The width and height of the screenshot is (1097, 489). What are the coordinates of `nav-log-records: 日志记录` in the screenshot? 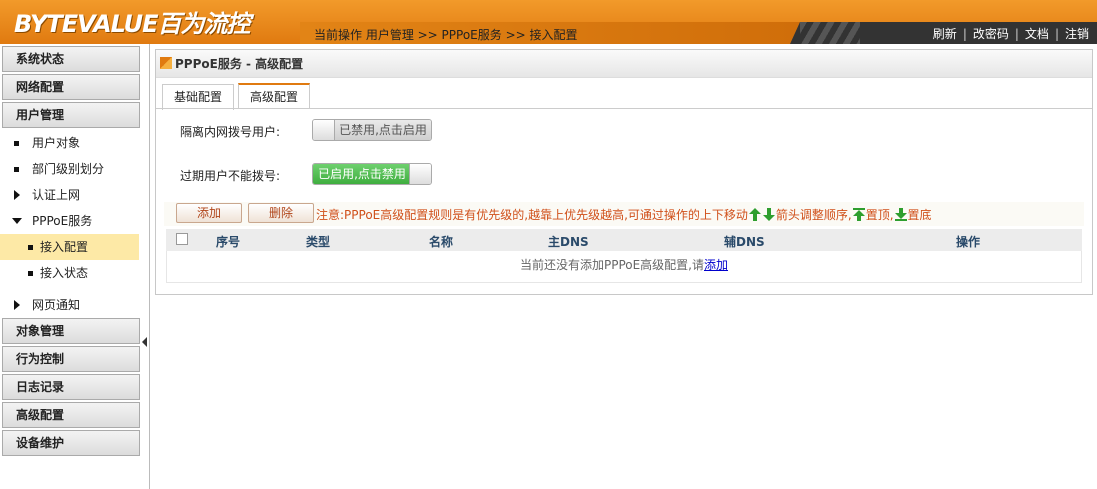 It's located at (71, 387).